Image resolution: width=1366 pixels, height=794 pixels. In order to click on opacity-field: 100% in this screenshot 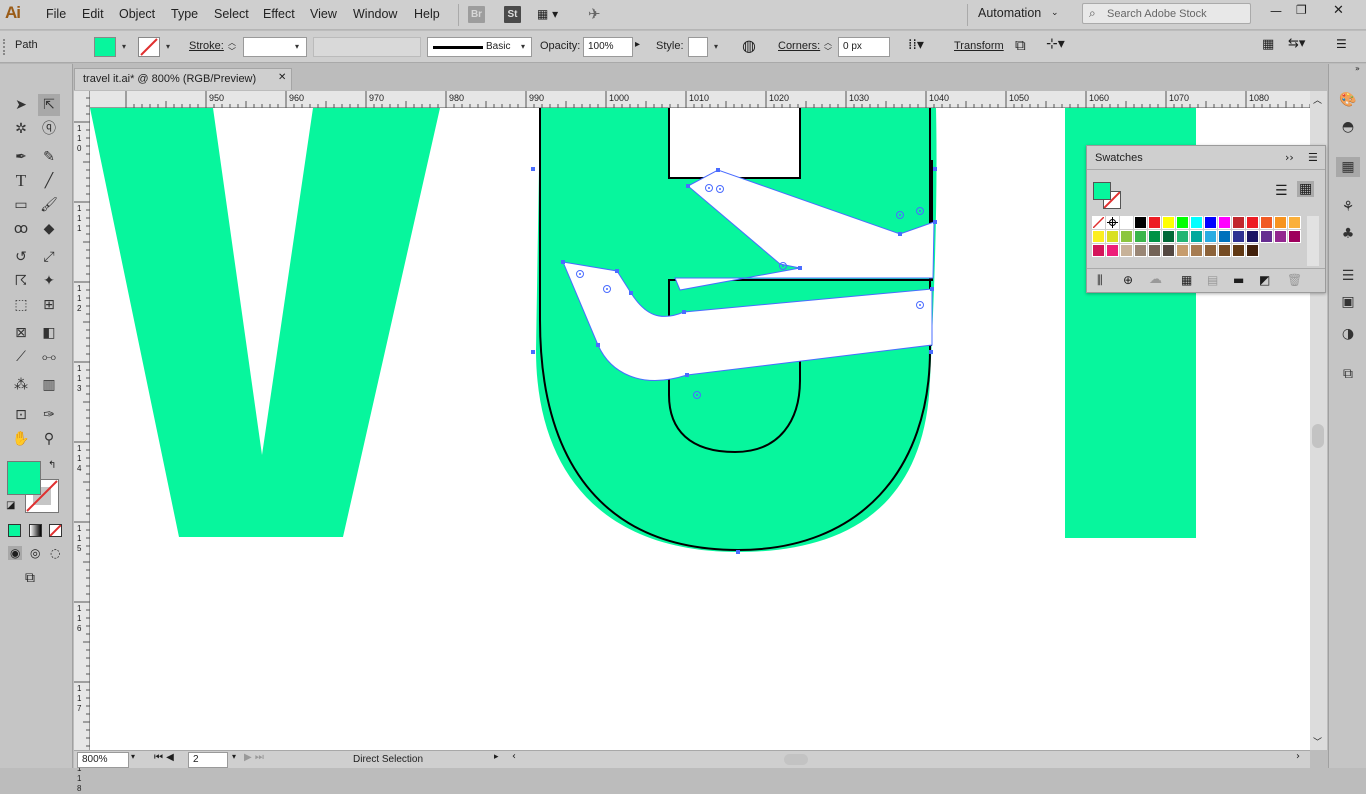, I will do `click(608, 47)`.